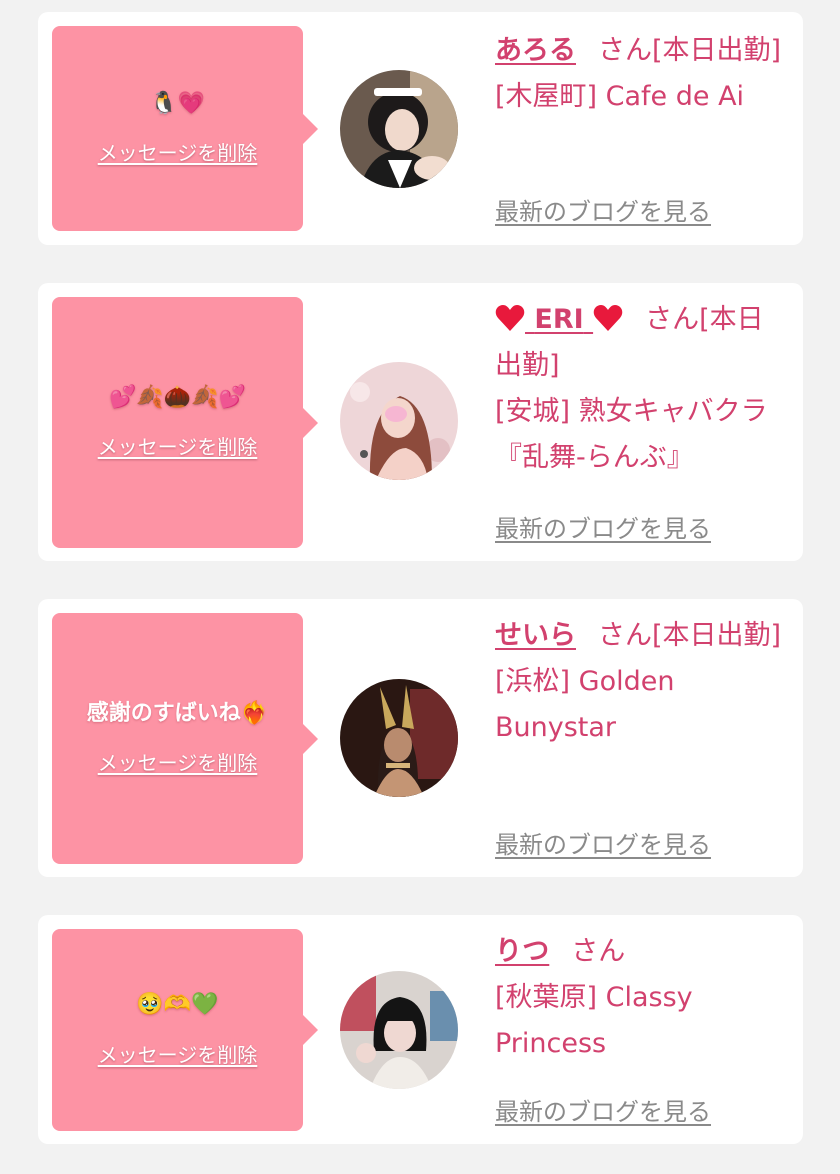 This screenshot has height=1174, width=840. I want to click on message-text: 💕🍂🌰🍂💕, so click(177, 397).